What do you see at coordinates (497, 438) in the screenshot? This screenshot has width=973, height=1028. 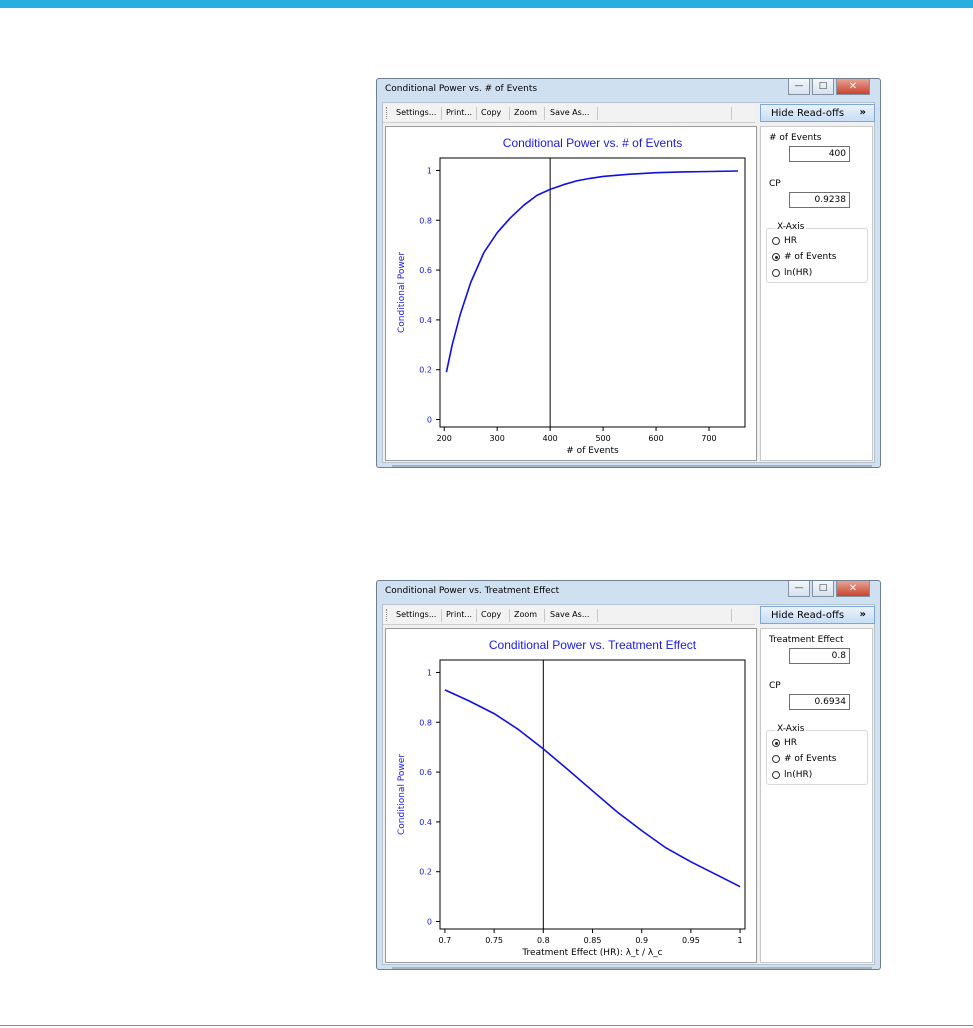 I see `x-tick-label: 300` at bounding box center [497, 438].